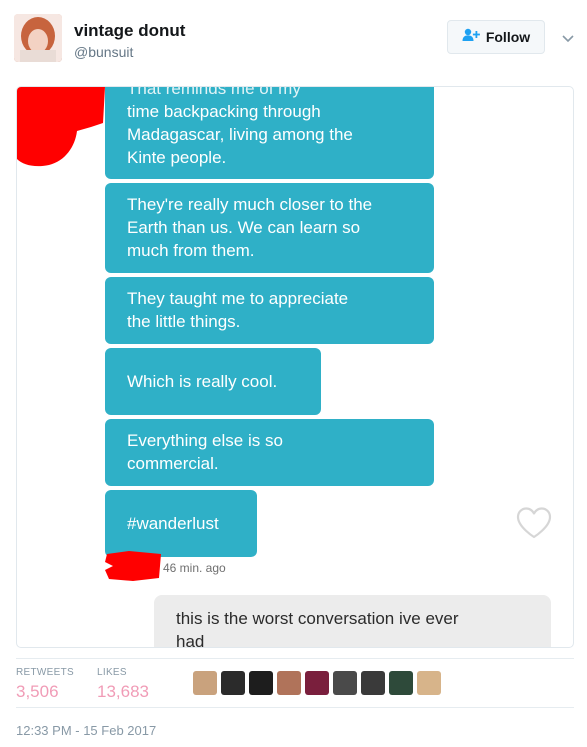 This screenshot has width=587, height=747. Describe the element at coordinates (129, 31) in the screenshot. I see `author-name: vintage donut` at that location.